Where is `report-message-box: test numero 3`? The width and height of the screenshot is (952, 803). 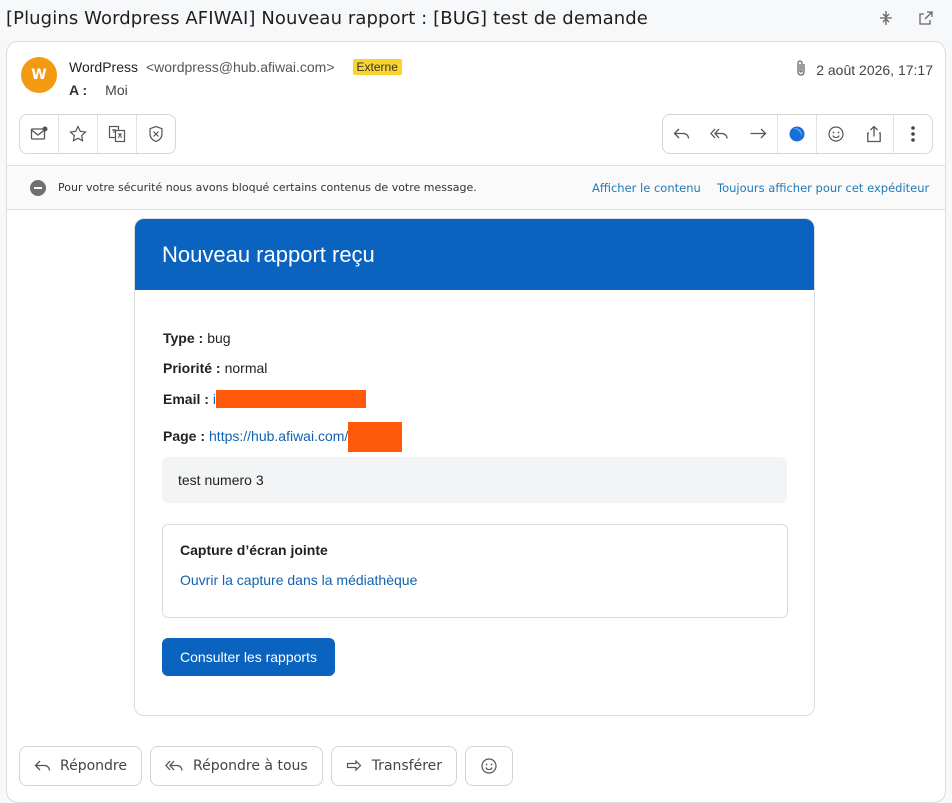 report-message-box: test numero 3 is located at coordinates (474, 480).